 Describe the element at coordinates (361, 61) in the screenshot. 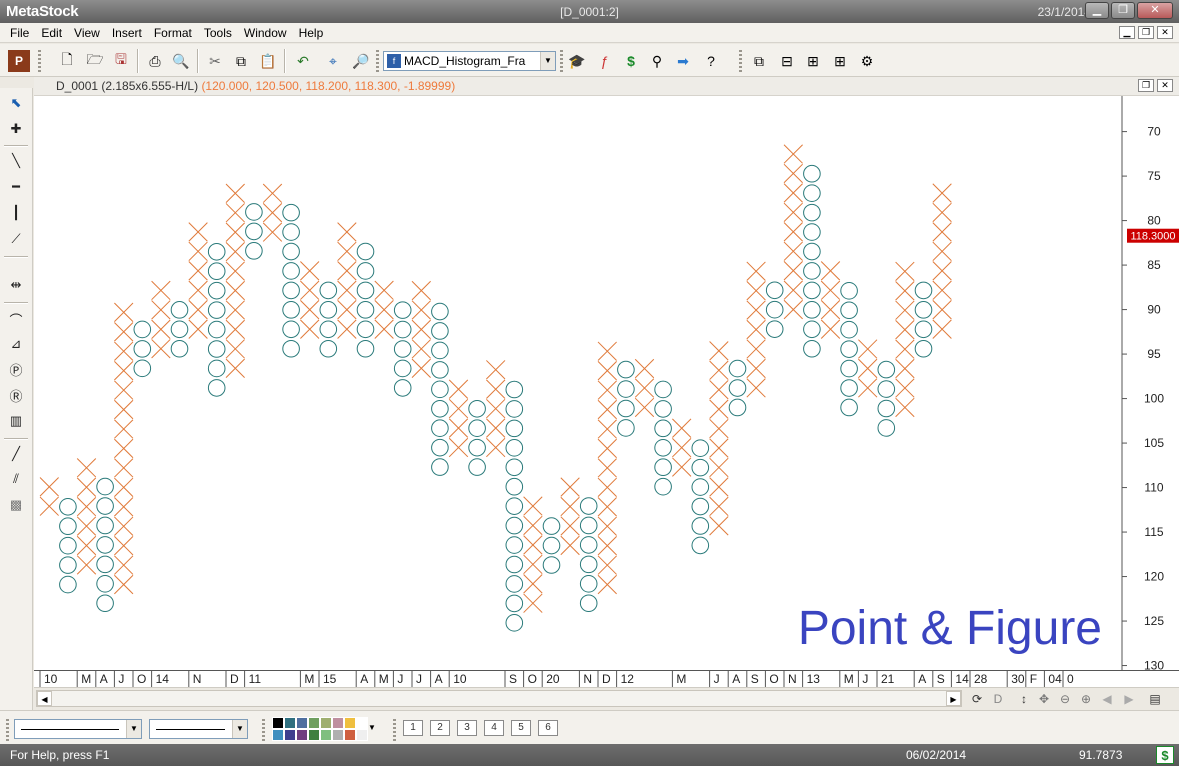

I see `zoom-icon: 🔎` at that location.